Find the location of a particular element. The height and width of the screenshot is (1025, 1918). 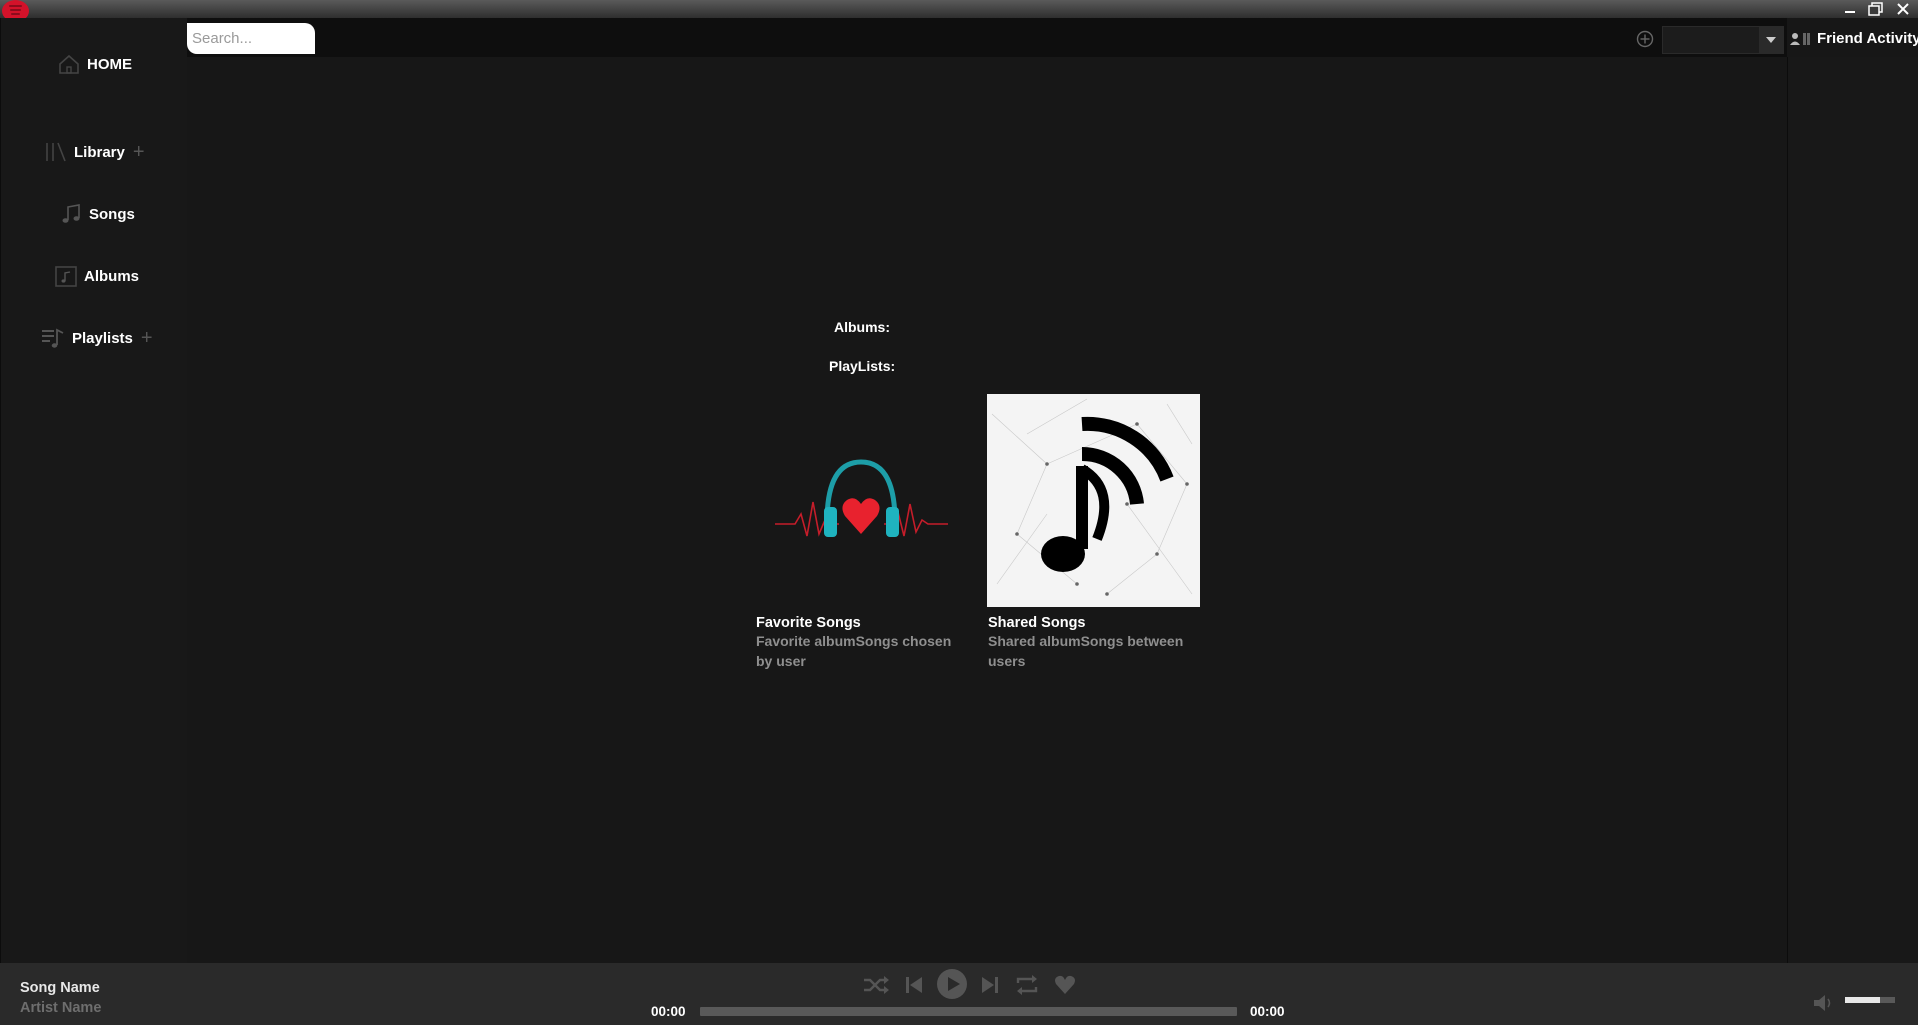

sidebar-item-songs: Songs is located at coordinates (97, 214).